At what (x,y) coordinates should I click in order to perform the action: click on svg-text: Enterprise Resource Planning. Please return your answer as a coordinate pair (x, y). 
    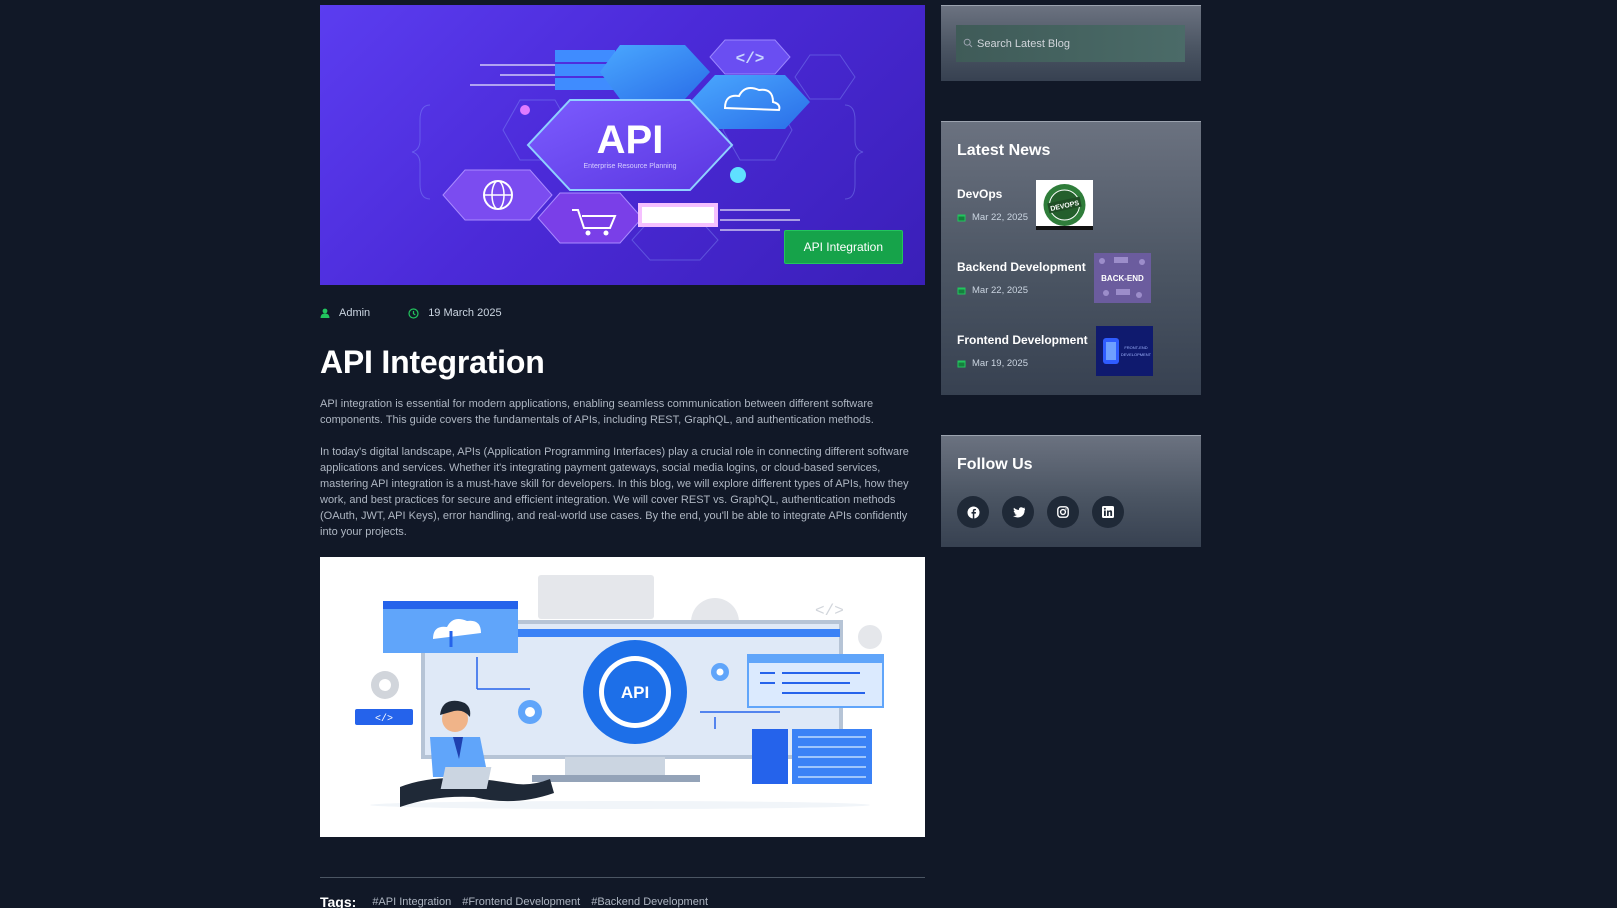
    Looking at the image, I should click on (630, 166).